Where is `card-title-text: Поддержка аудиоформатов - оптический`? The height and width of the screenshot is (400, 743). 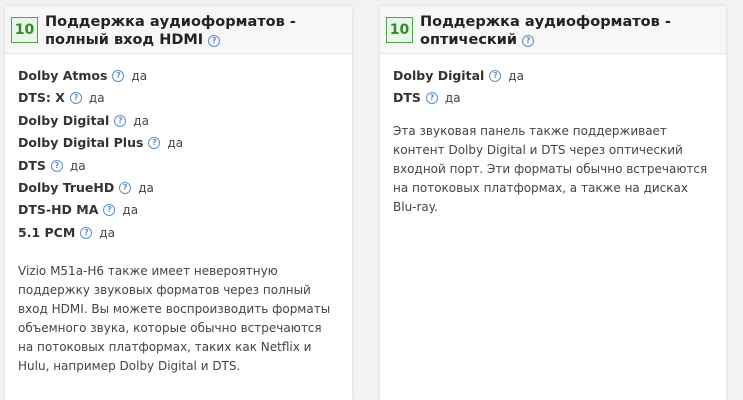
card-title-text: Поддержка аудиоформатов - оптический is located at coordinates (545, 31).